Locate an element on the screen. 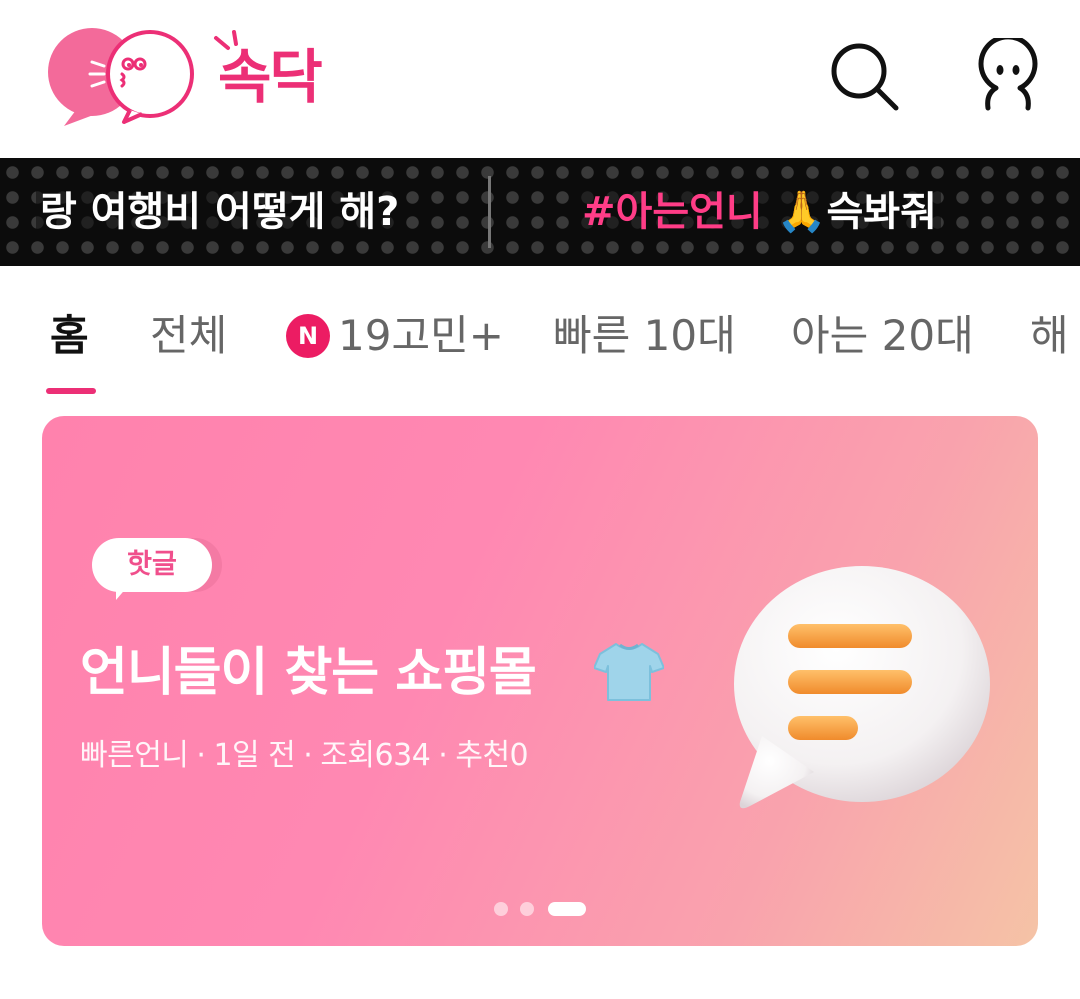  search-button is located at coordinates (864, 76).